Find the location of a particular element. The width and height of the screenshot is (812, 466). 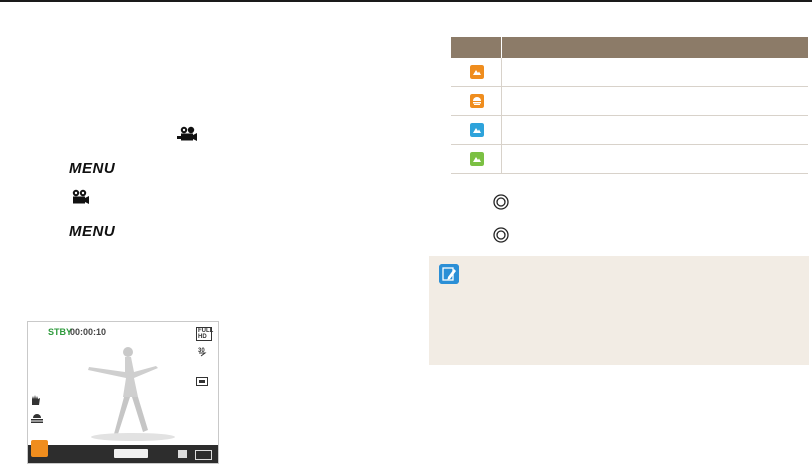

metering-icon is located at coordinates (202, 381).